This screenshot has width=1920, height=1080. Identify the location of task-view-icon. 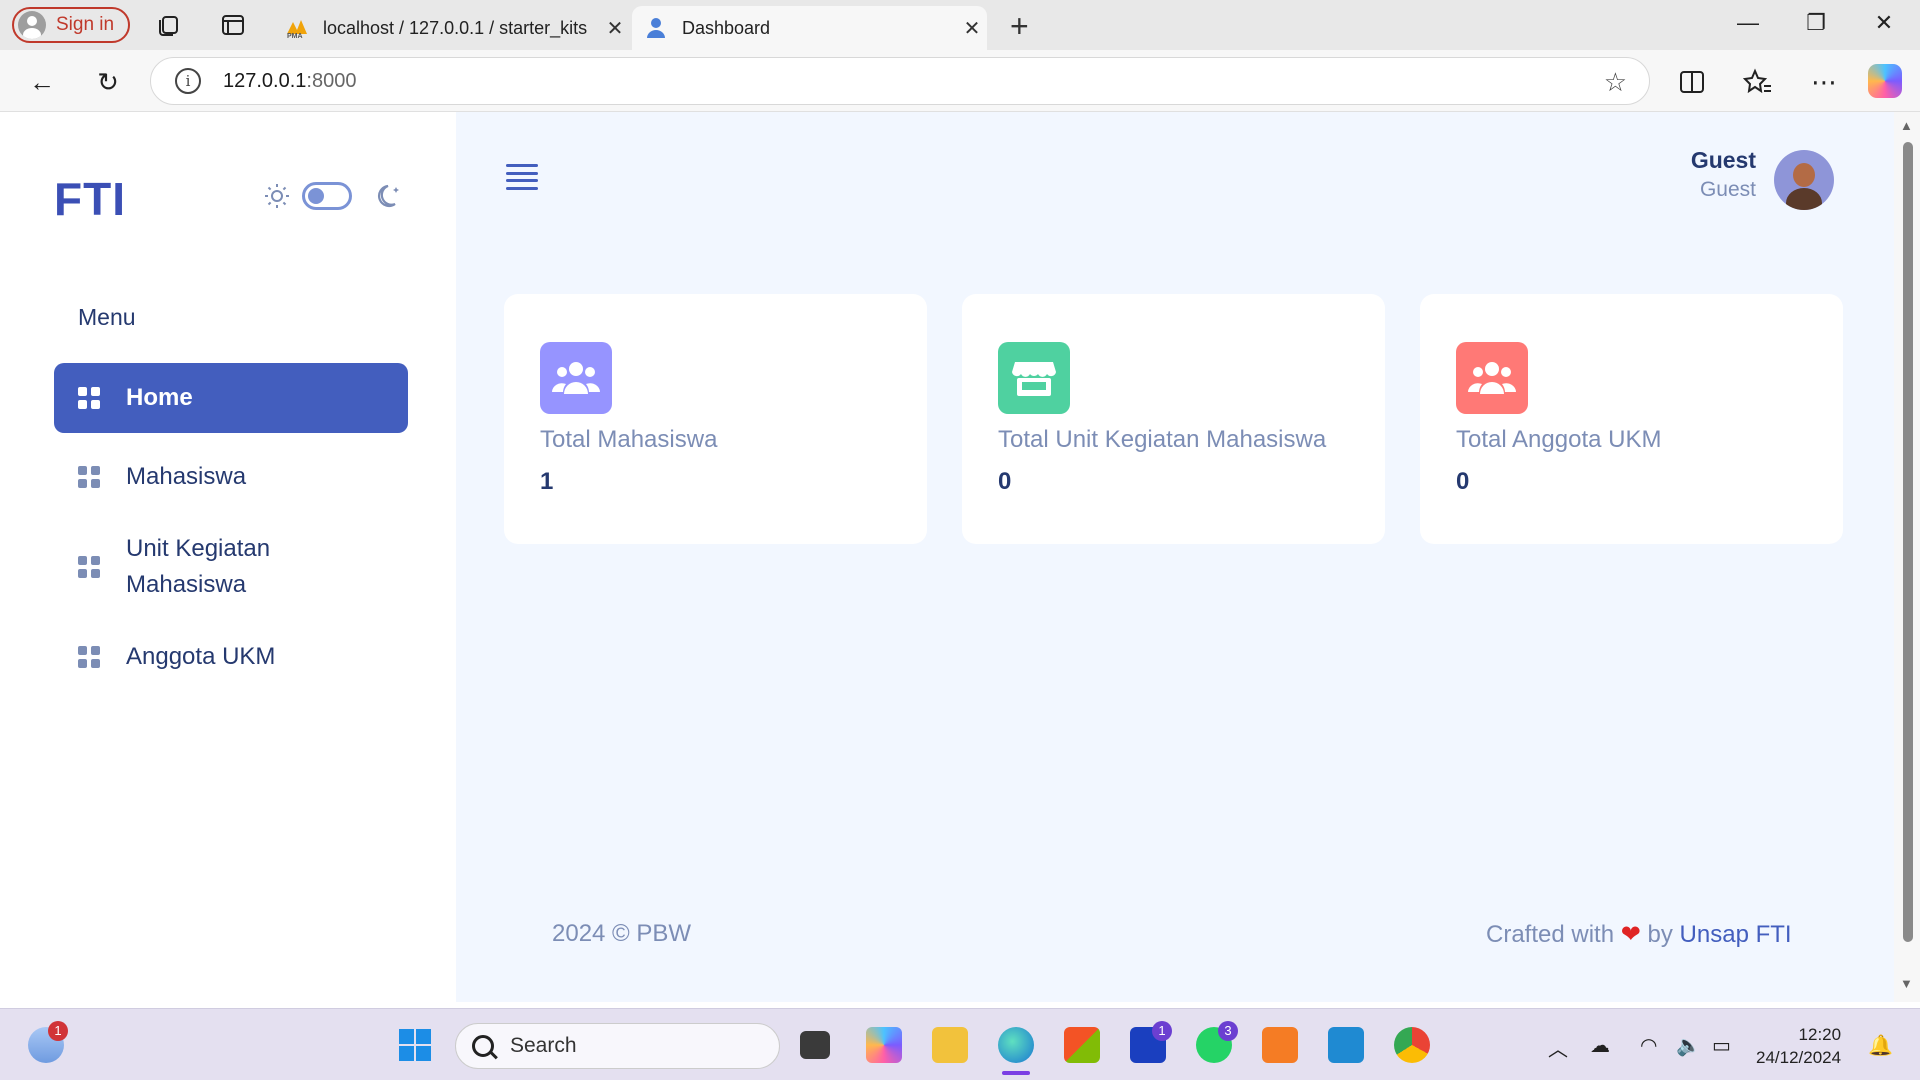
(815, 1045).